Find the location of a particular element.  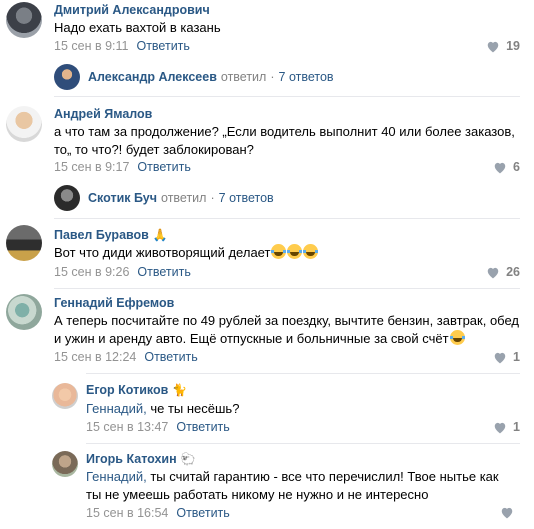

comment-author-name: Павел Буравов is located at coordinates (101, 235).